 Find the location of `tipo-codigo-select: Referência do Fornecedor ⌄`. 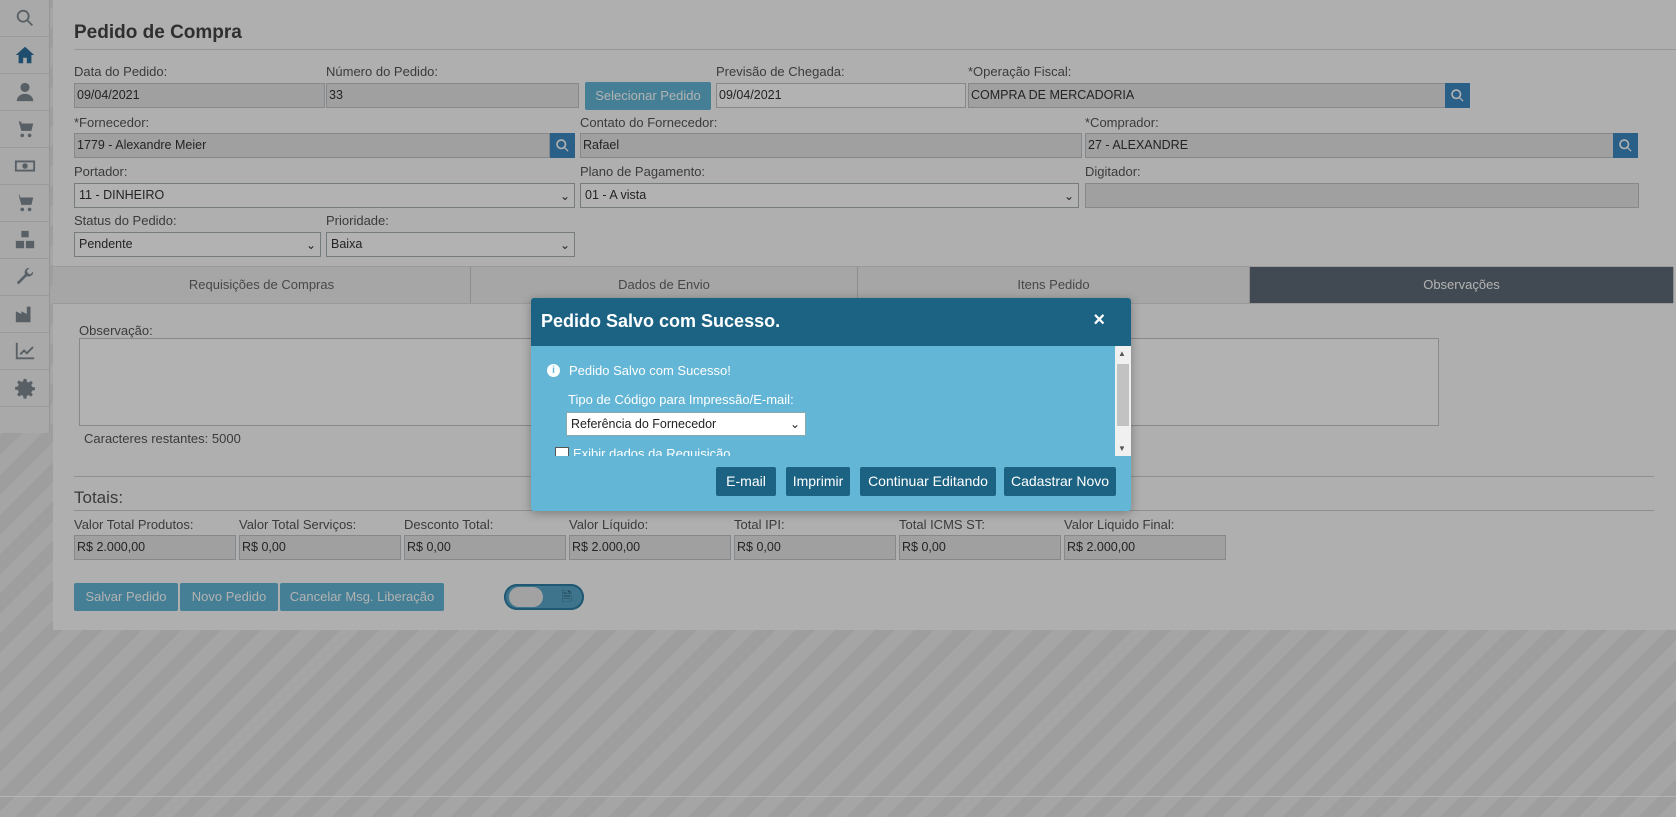

tipo-codigo-select: Referência do Fornecedor ⌄ is located at coordinates (686, 424).